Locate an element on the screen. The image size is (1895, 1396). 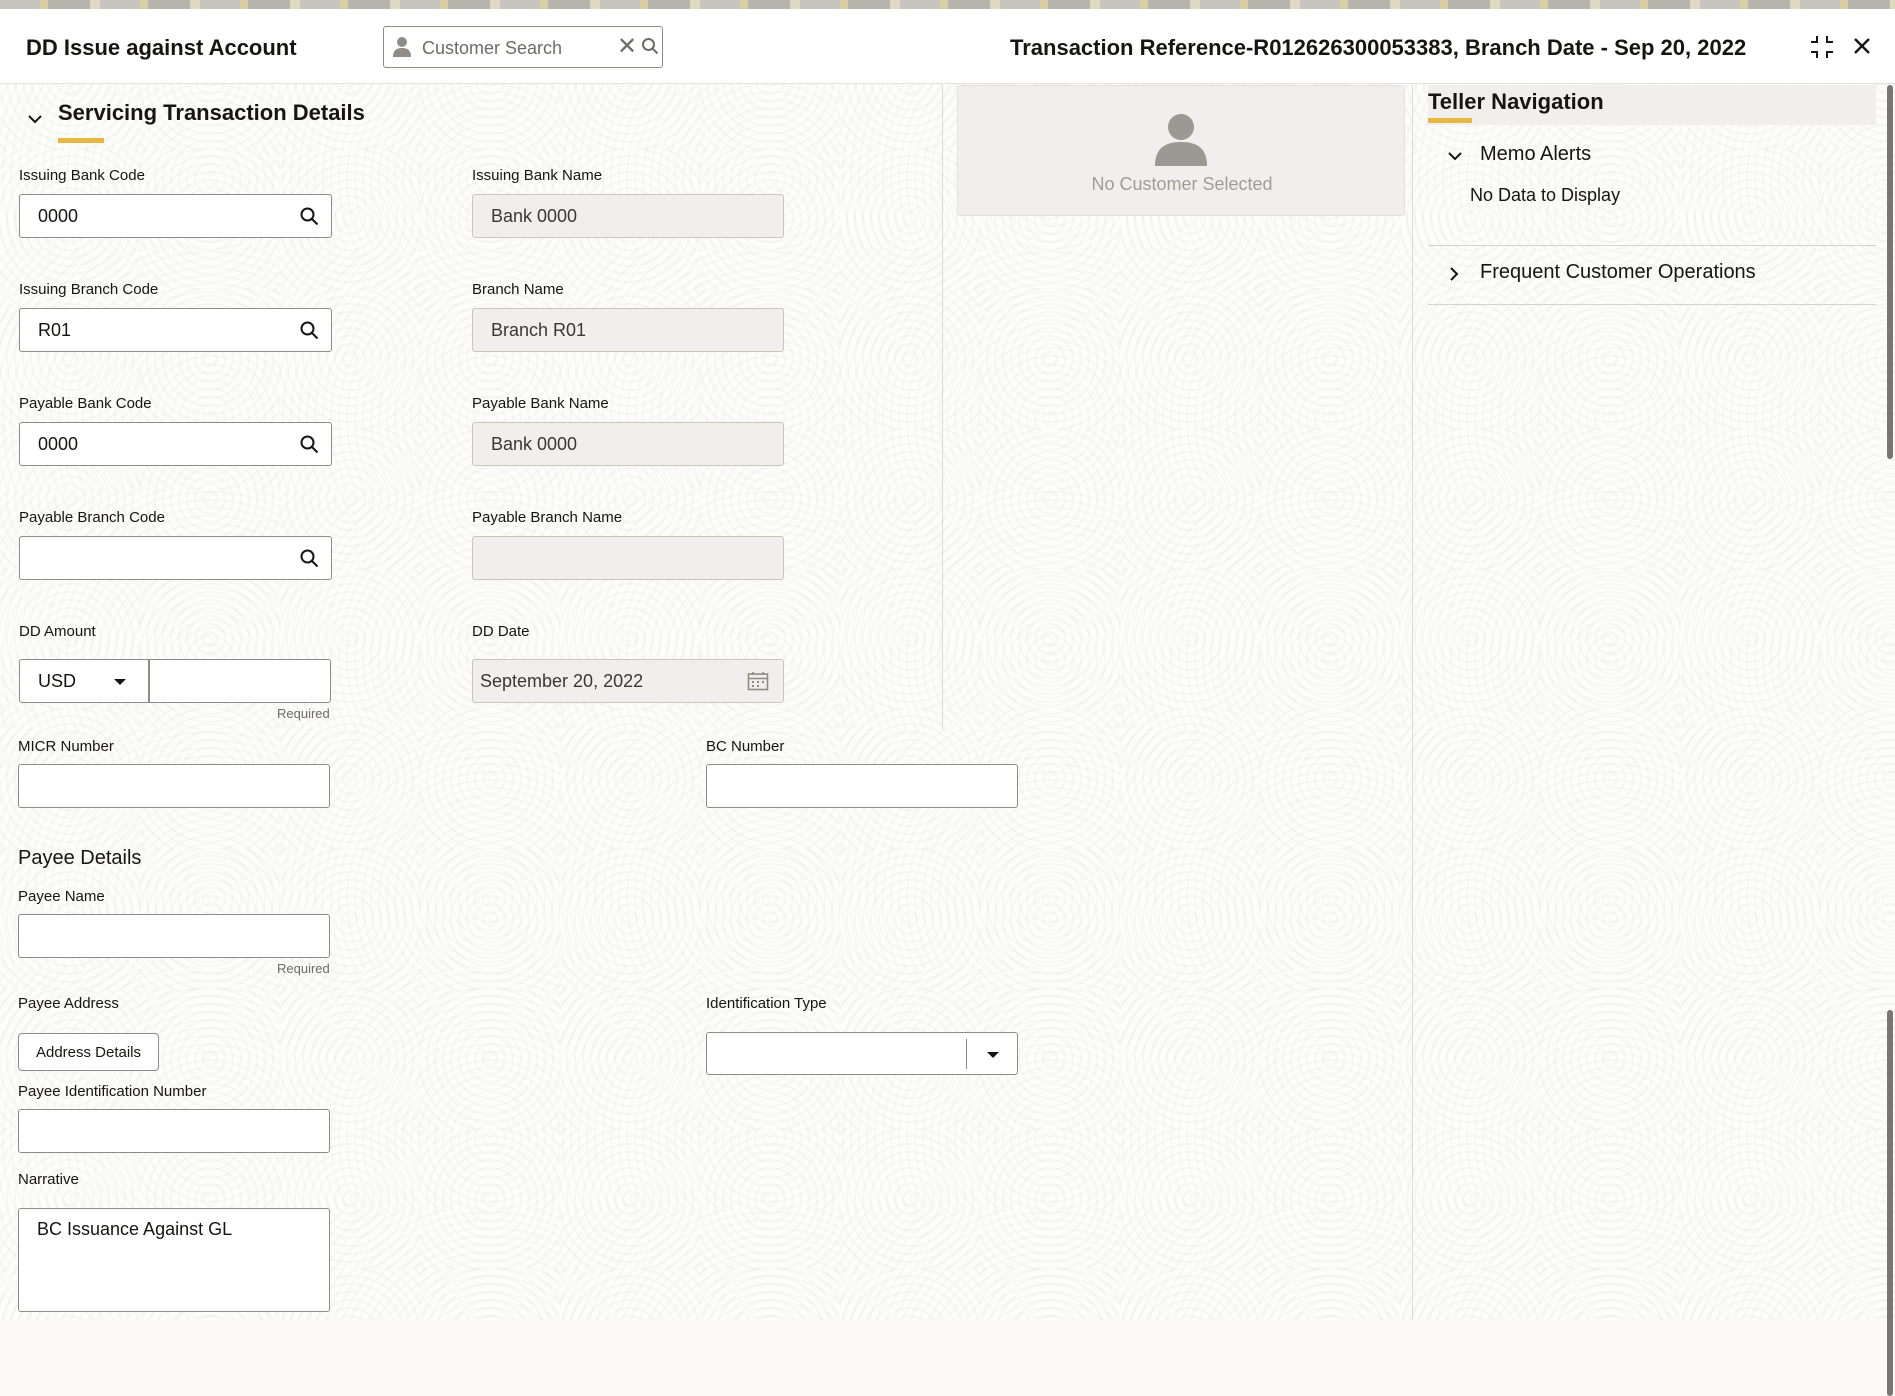
payee-name-label: Payee Name is located at coordinates (61, 896).